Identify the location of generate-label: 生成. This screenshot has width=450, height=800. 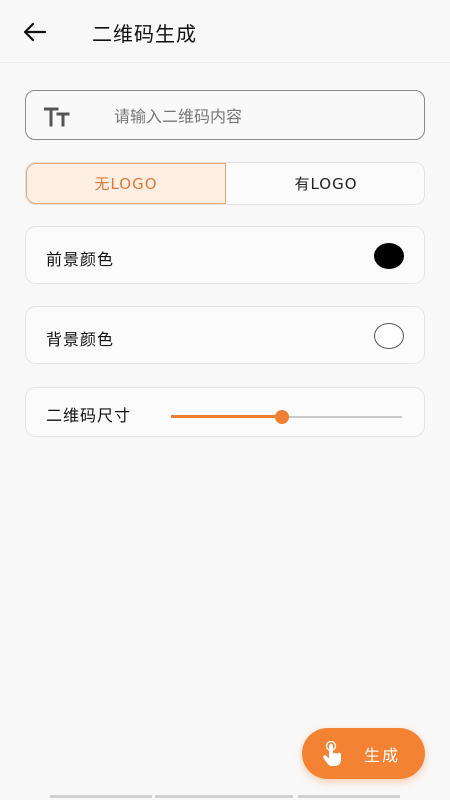
(382, 755).